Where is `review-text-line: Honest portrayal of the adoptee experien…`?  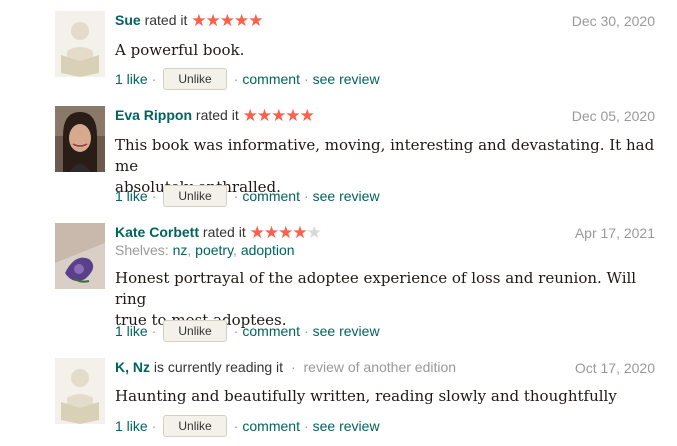
review-text-line: Honest portrayal of the adoptee experien… is located at coordinates (376, 288).